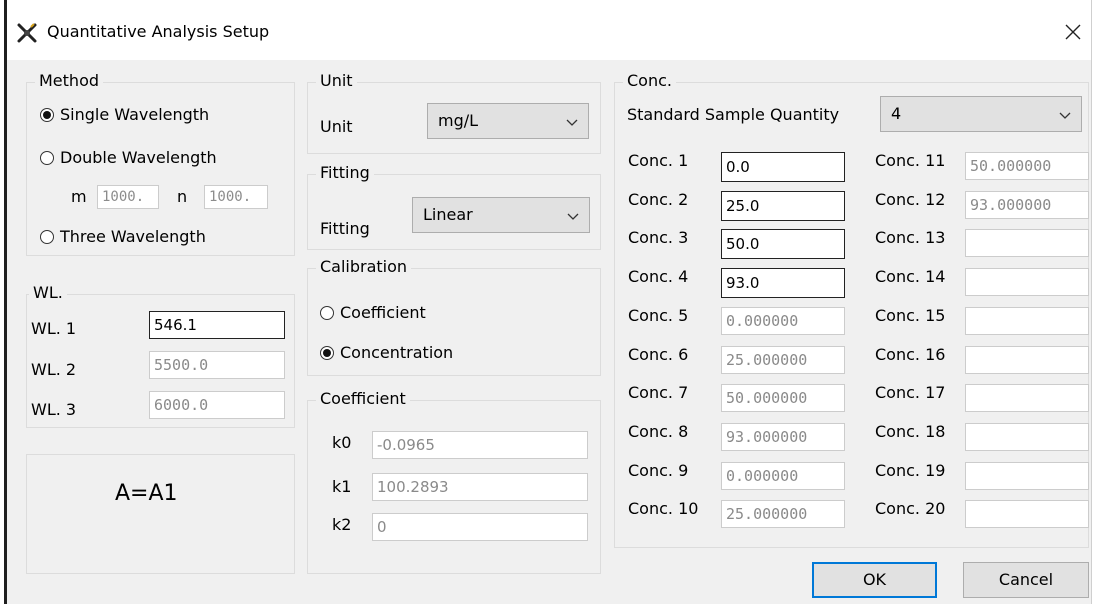 This screenshot has height=606, width=1094. Describe the element at coordinates (910, 199) in the screenshot. I see `conc-right-label-2: Conc. 12` at that location.